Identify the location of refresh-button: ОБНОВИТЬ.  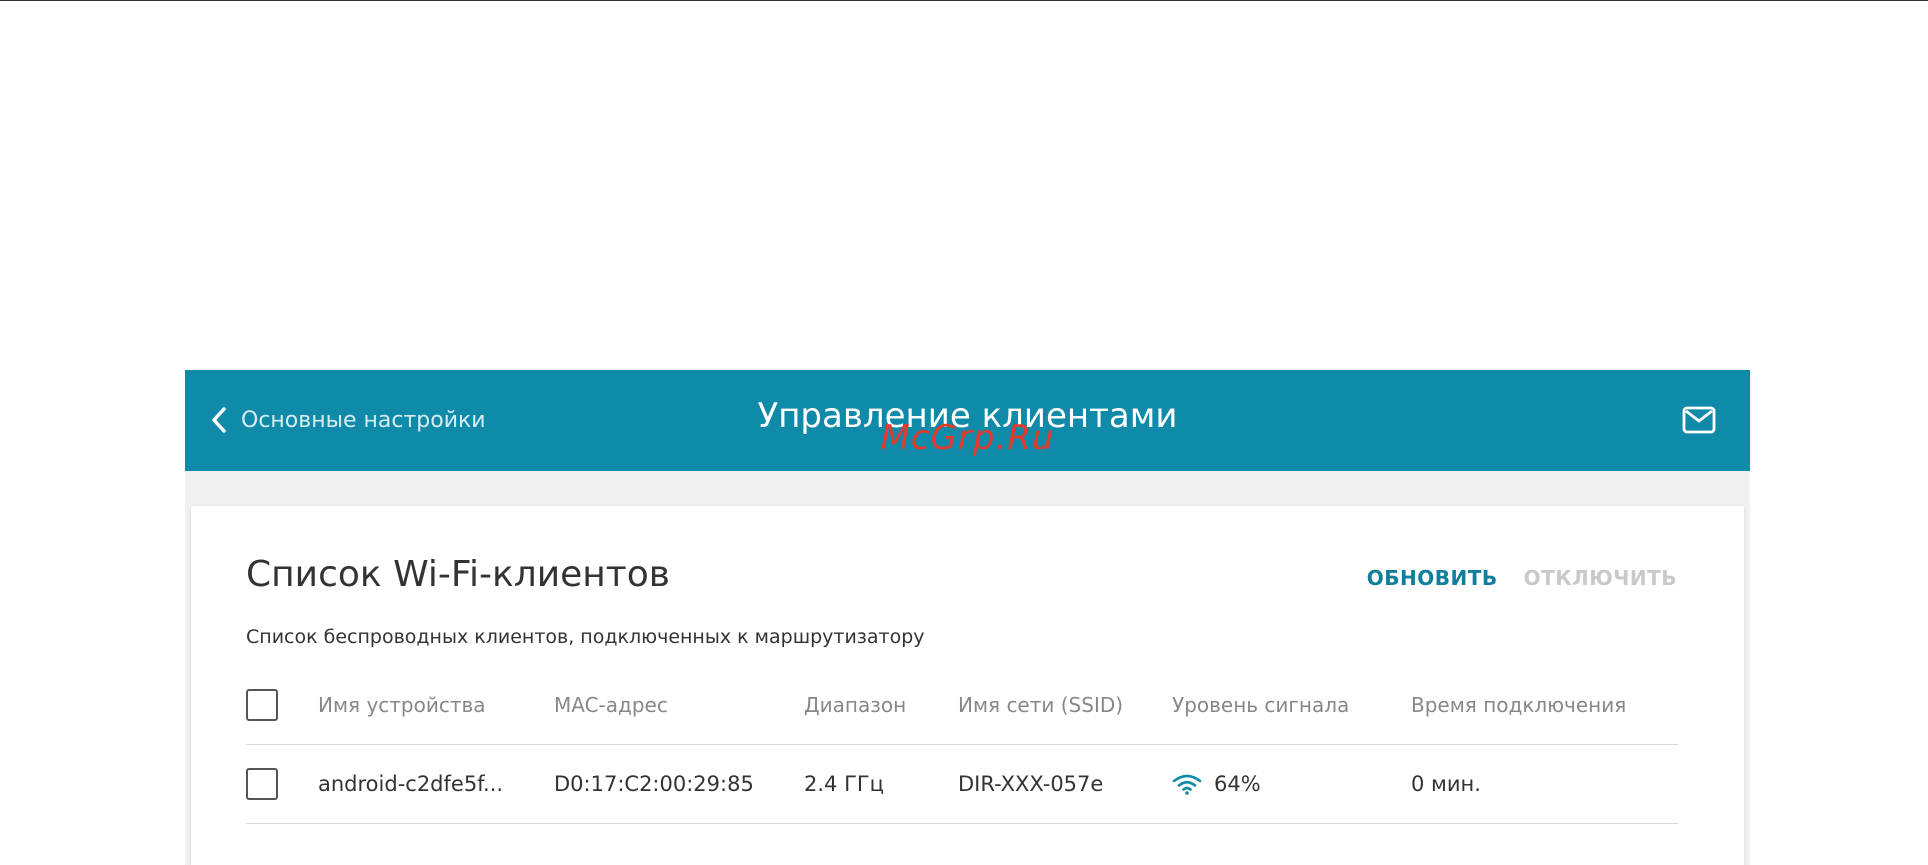
(1432, 578).